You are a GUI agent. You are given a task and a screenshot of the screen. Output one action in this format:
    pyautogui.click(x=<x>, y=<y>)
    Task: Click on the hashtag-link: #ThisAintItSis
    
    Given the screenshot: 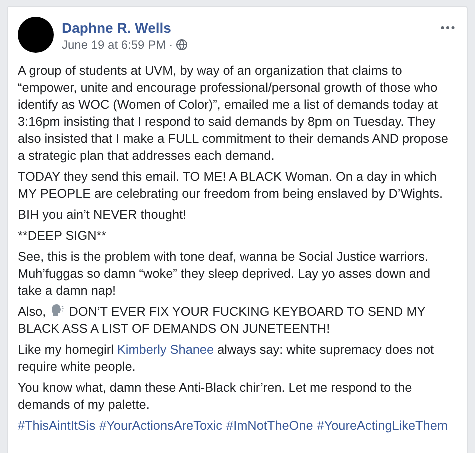 What is the action you would take?
    pyautogui.click(x=57, y=426)
    